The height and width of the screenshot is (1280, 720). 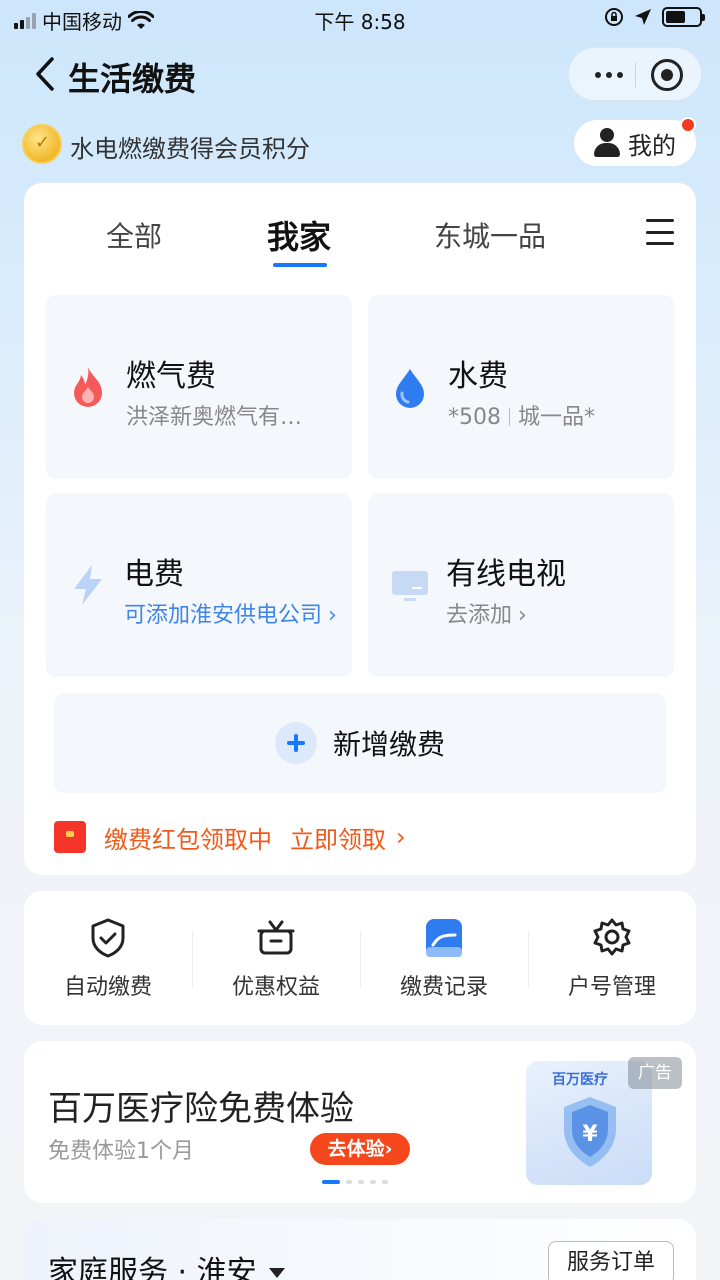 What do you see at coordinates (276, 1273) in the screenshot?
I see `caret-down-icon` at bounding box center [276, 1273].